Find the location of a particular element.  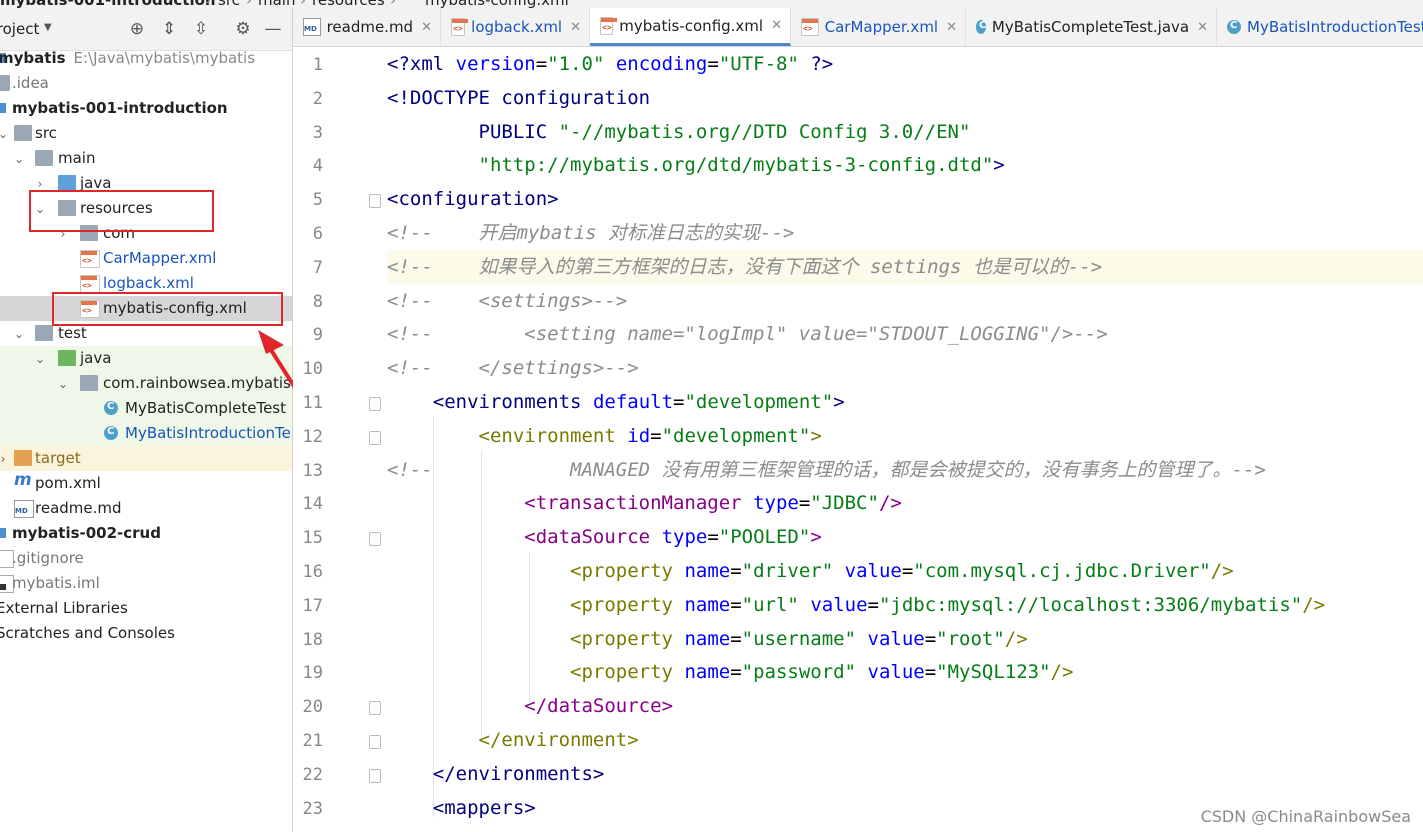

line-number: 1 is located at coordinates (317, 65).